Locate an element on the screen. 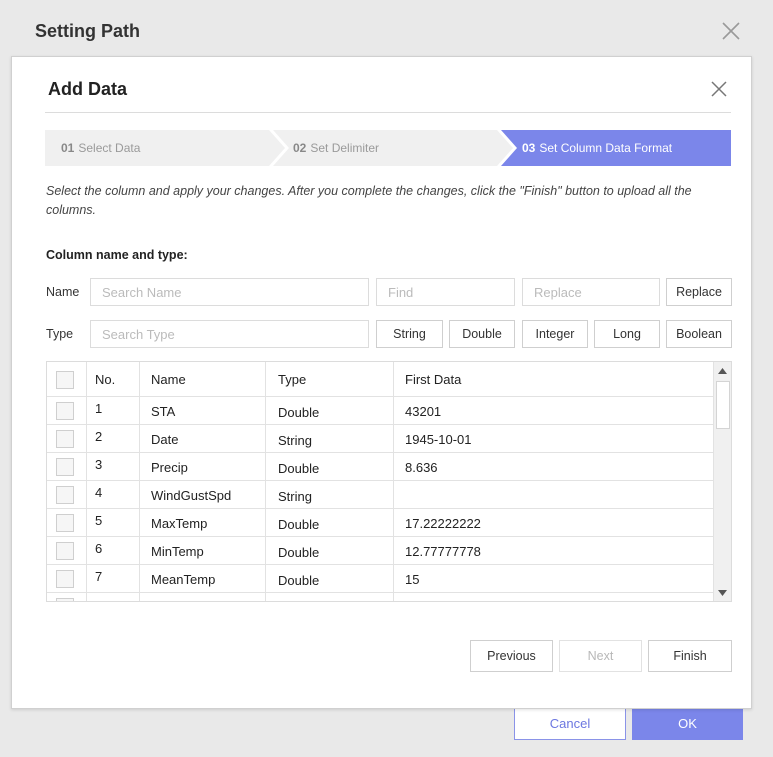 This screenshot has width=773, height=757. type-double-button: Double is located at coordinates (482, 334).